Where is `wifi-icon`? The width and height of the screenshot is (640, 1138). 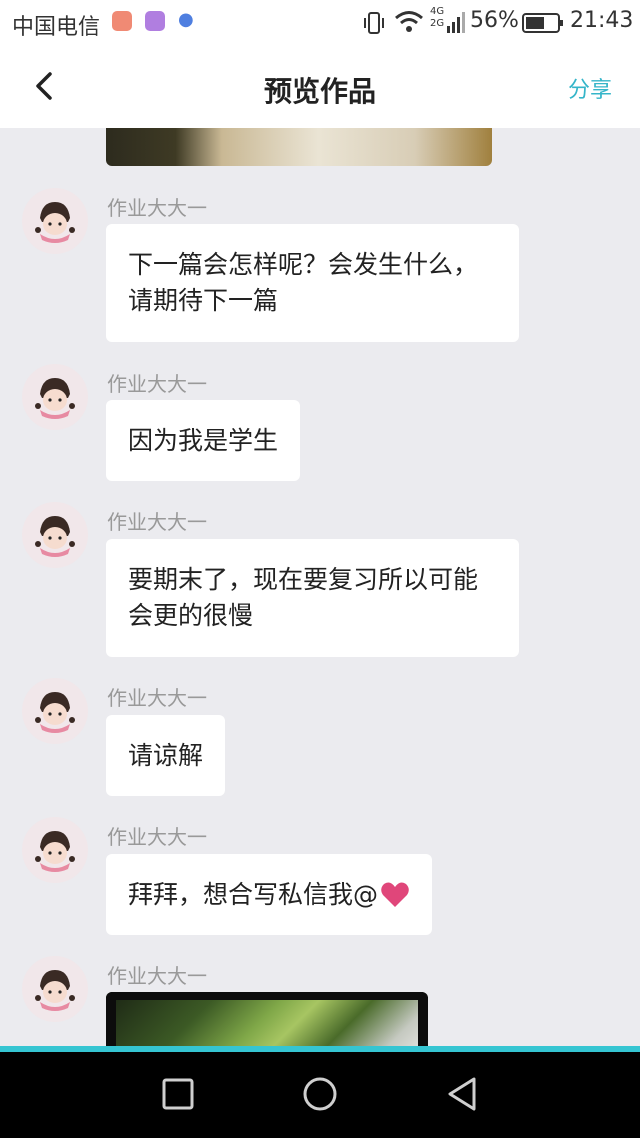 wifi-icon is located at coordinates (409, 21).